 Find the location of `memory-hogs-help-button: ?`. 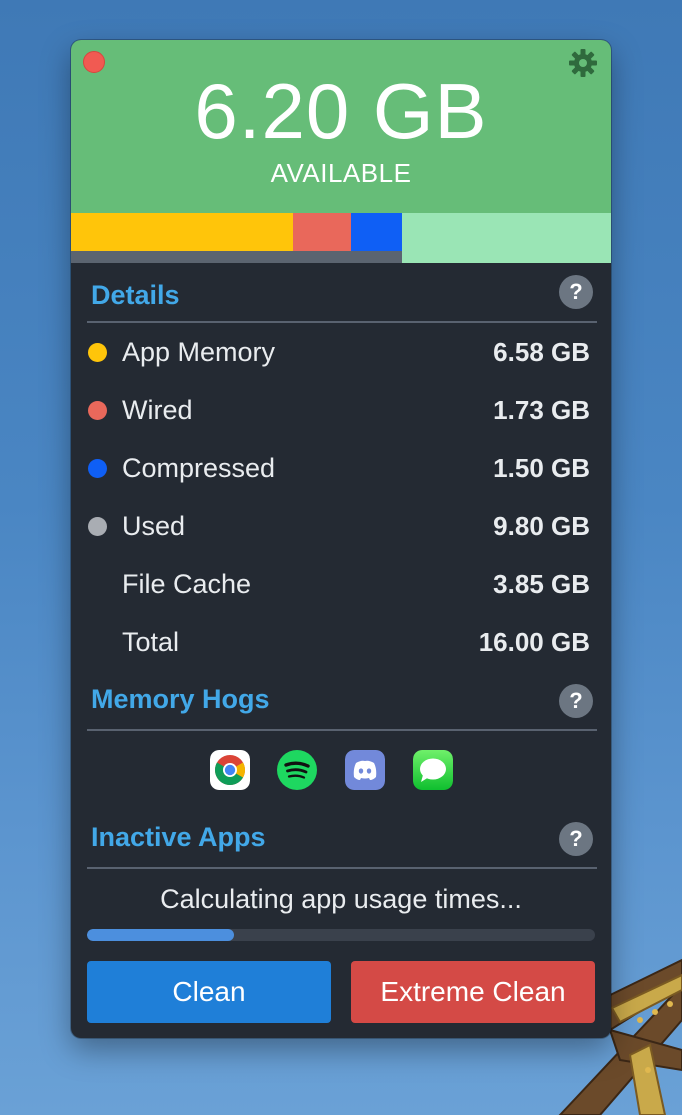

memory-hogs-help-button: ? is located at coordinates (576, 701).